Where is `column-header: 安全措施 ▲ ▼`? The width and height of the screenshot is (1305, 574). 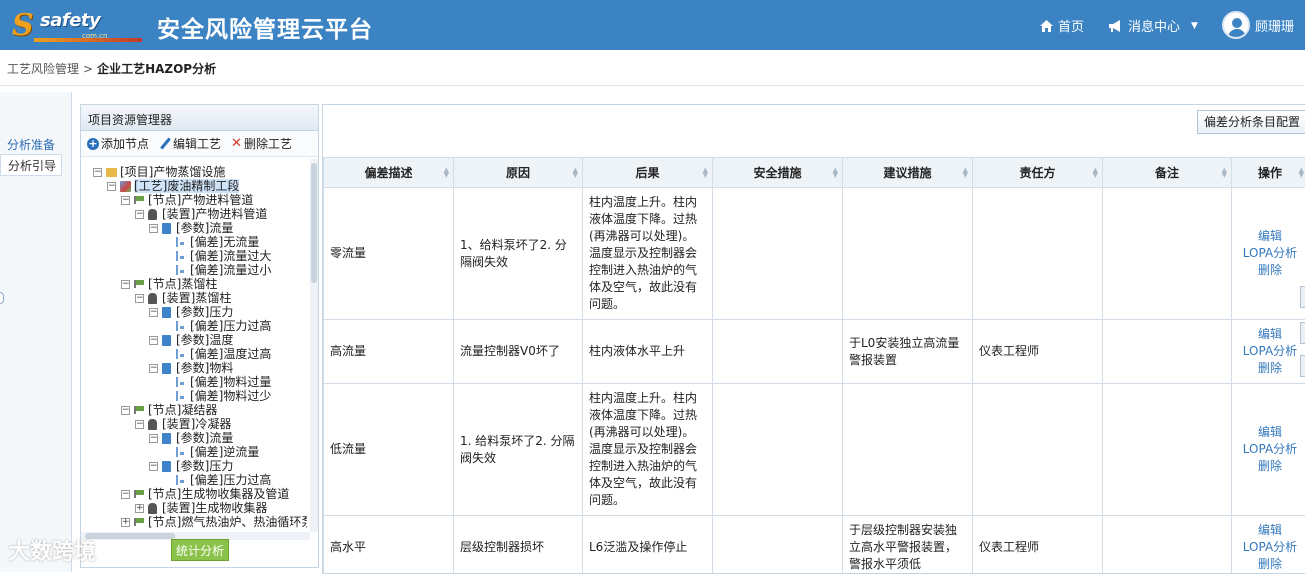 column-header: 安全措施 ▲ ▼ is located at coordinates (777, 172).